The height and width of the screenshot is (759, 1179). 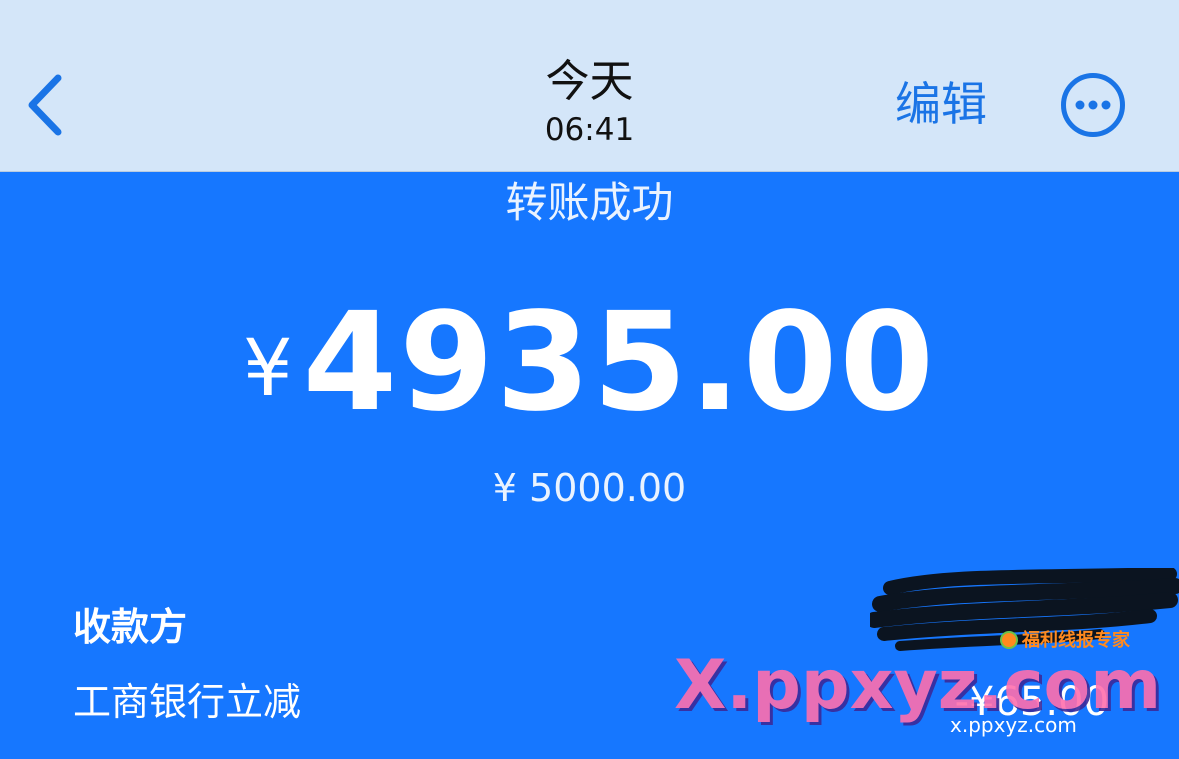 I want to click on nav-title: 今天, so click(x=589, y=81).